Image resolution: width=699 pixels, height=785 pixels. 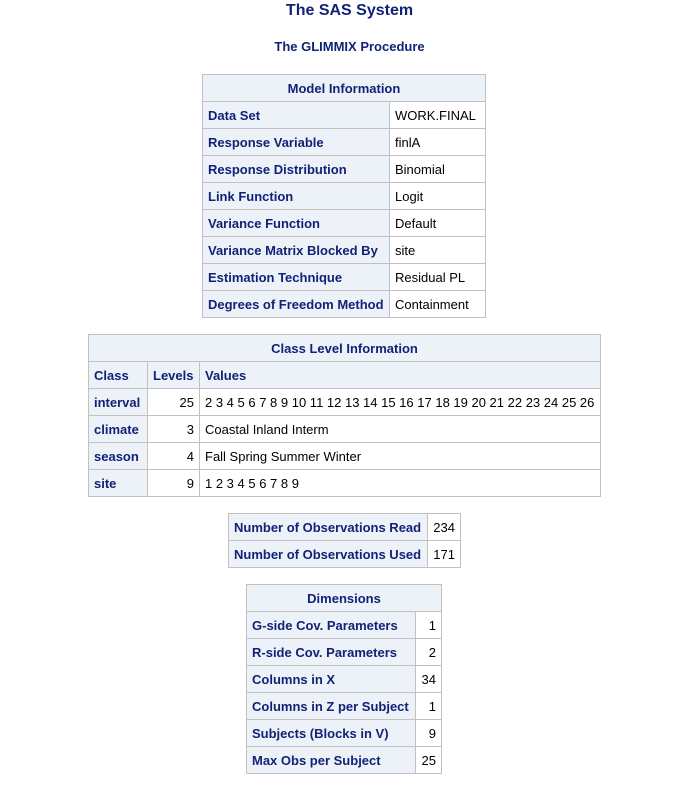 I want to click on table-row: Response Variable finlA, so click(x=344, y=142).